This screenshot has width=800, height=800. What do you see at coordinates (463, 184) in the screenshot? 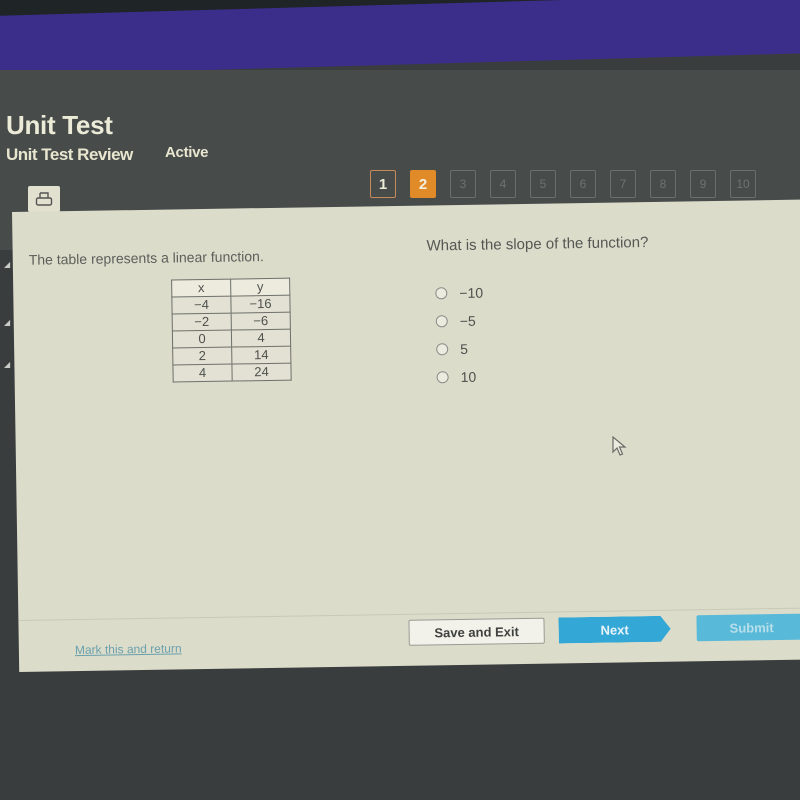
I see `question-button-3: 3` at bounding box center [463, 184].